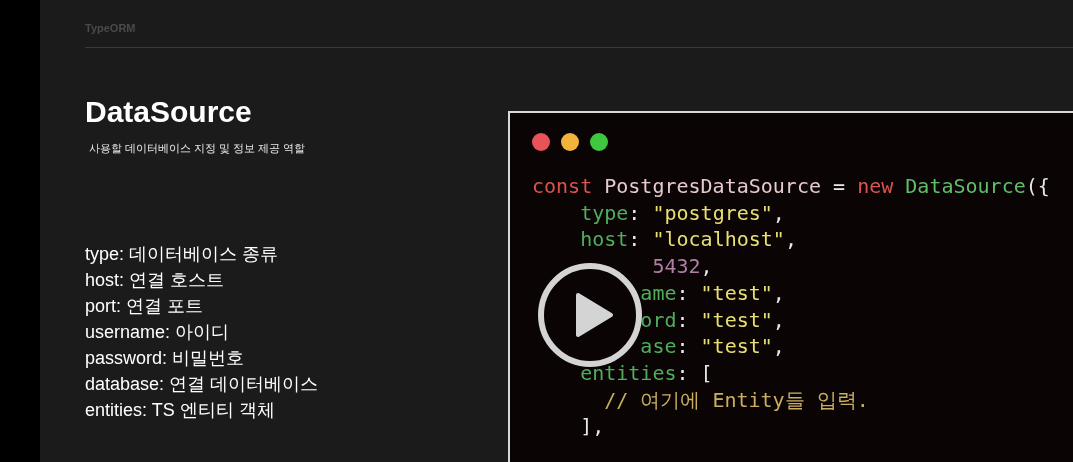 The width and height of the screenshot is (1073, 462). Describe the element at coordinates (791, 186) in the screenshot. I see `code-line: const PostgresDataSource = new DataSource({` at that location.